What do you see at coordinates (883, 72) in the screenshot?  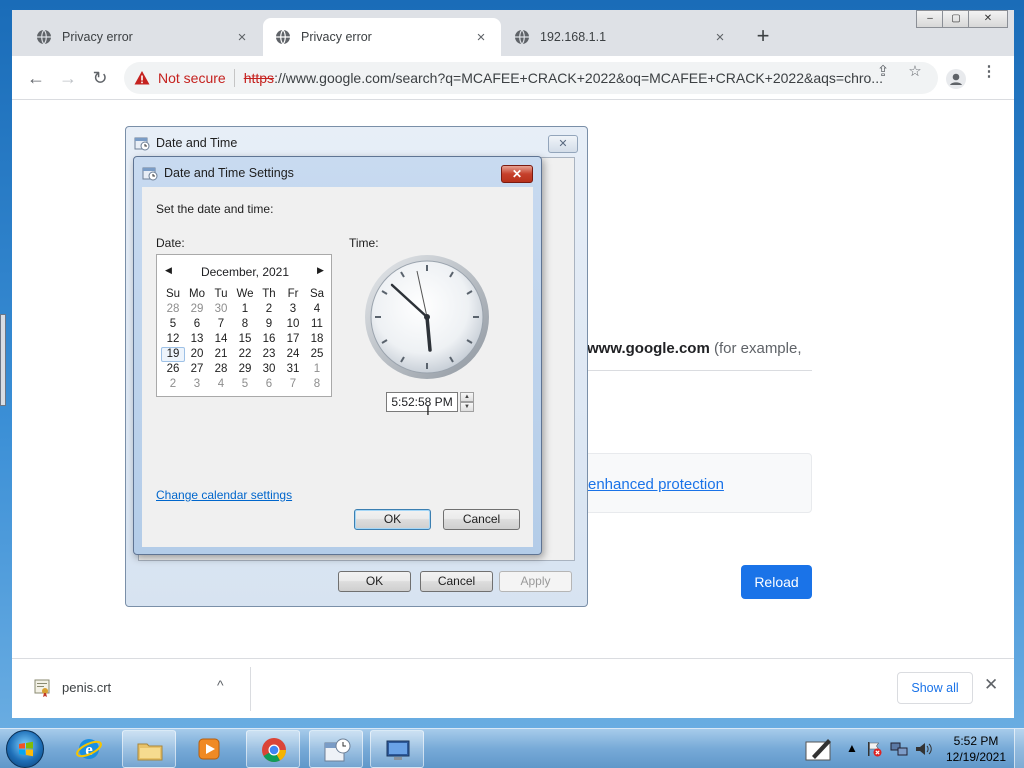 I see `share-icon: ⇪` at bounding box center [883, 72].